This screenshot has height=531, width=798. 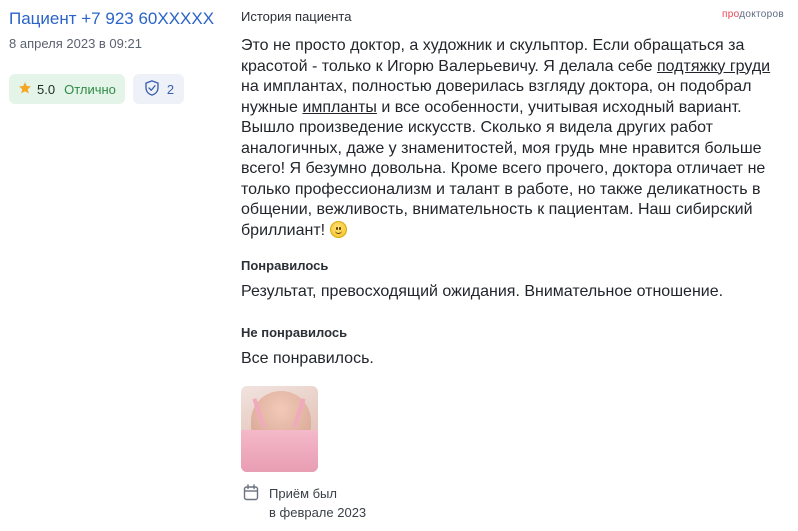 What do you see at coordinates (279, 429) in the screenshot?
I see `review-photo-thumbnail` at bounding box center [279, 429].